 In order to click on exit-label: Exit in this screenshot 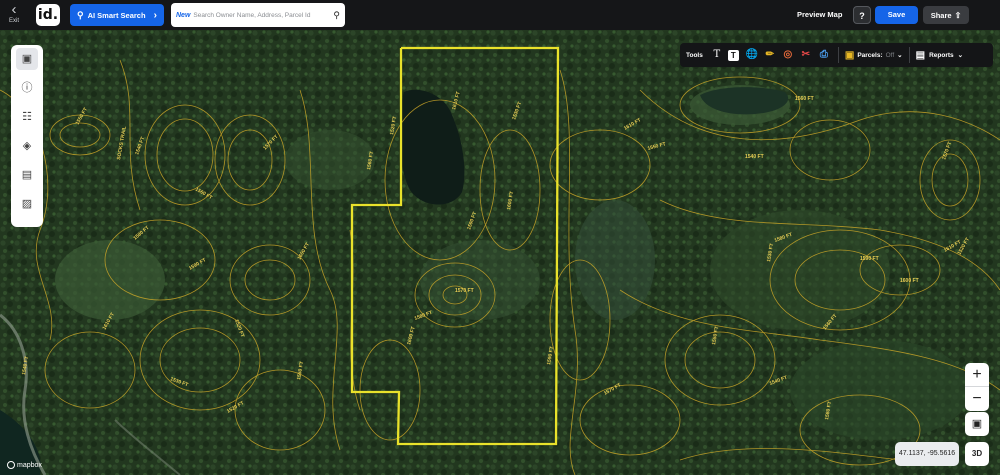, I will do `click(13, 21)`.